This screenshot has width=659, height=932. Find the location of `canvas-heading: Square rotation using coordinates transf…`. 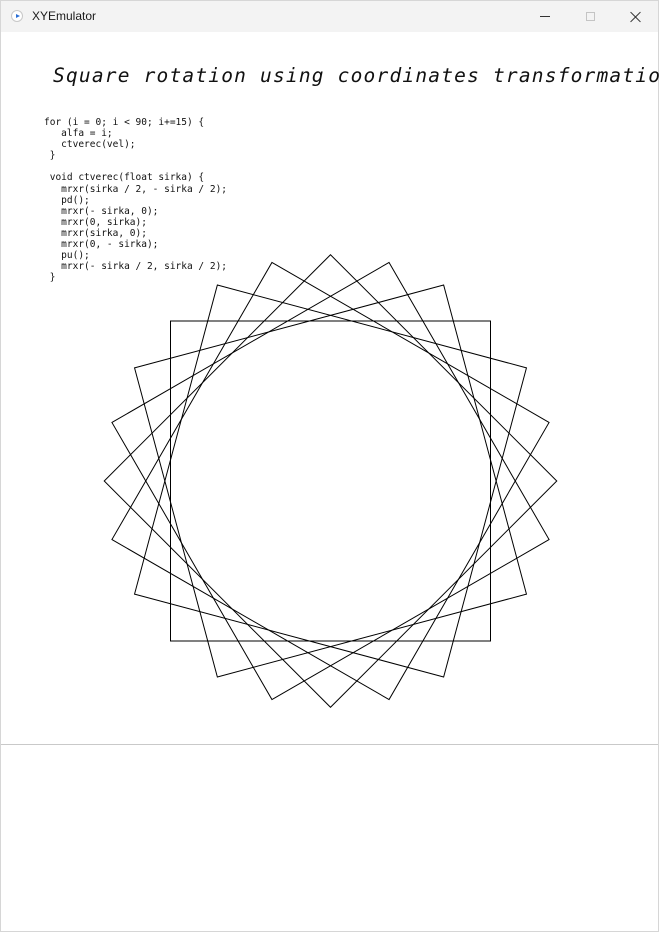

canvas-heading: Square rotation using coordinates transf… is located at coordinates (356, 75).